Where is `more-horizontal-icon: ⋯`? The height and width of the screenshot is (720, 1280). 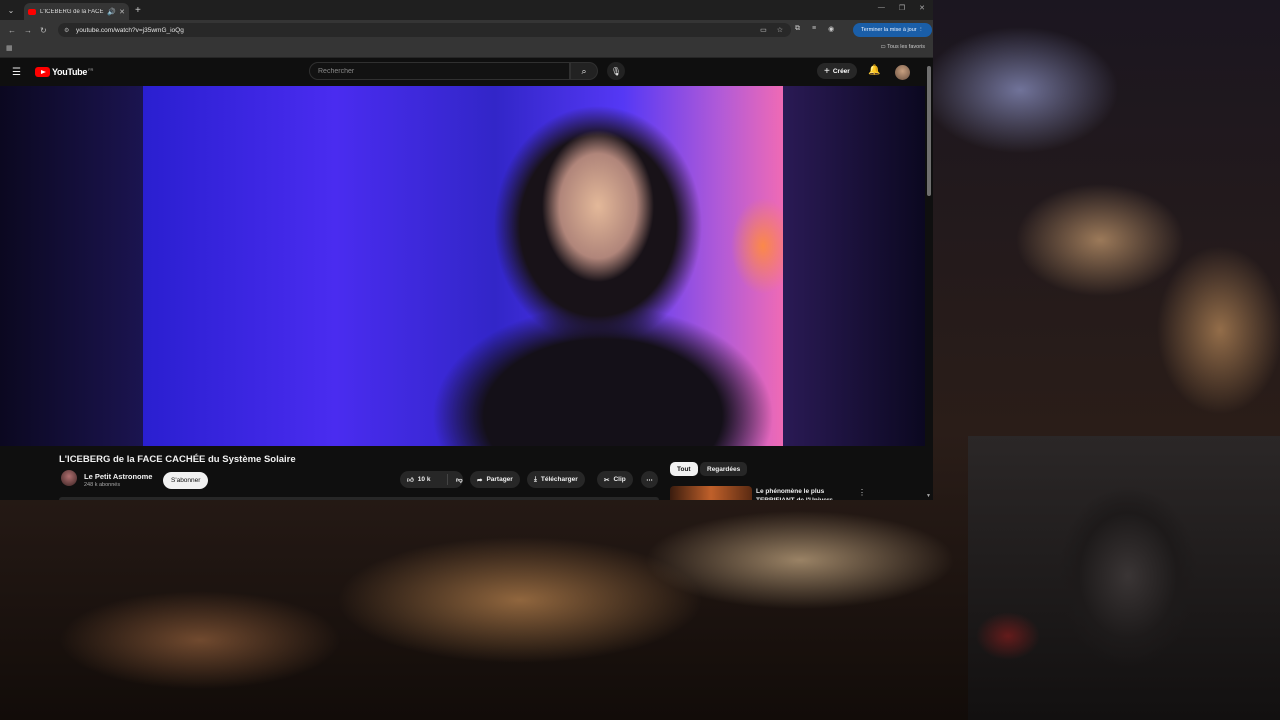 more-horizontal-icon: ⋯ is located at coordinates (649, 480).